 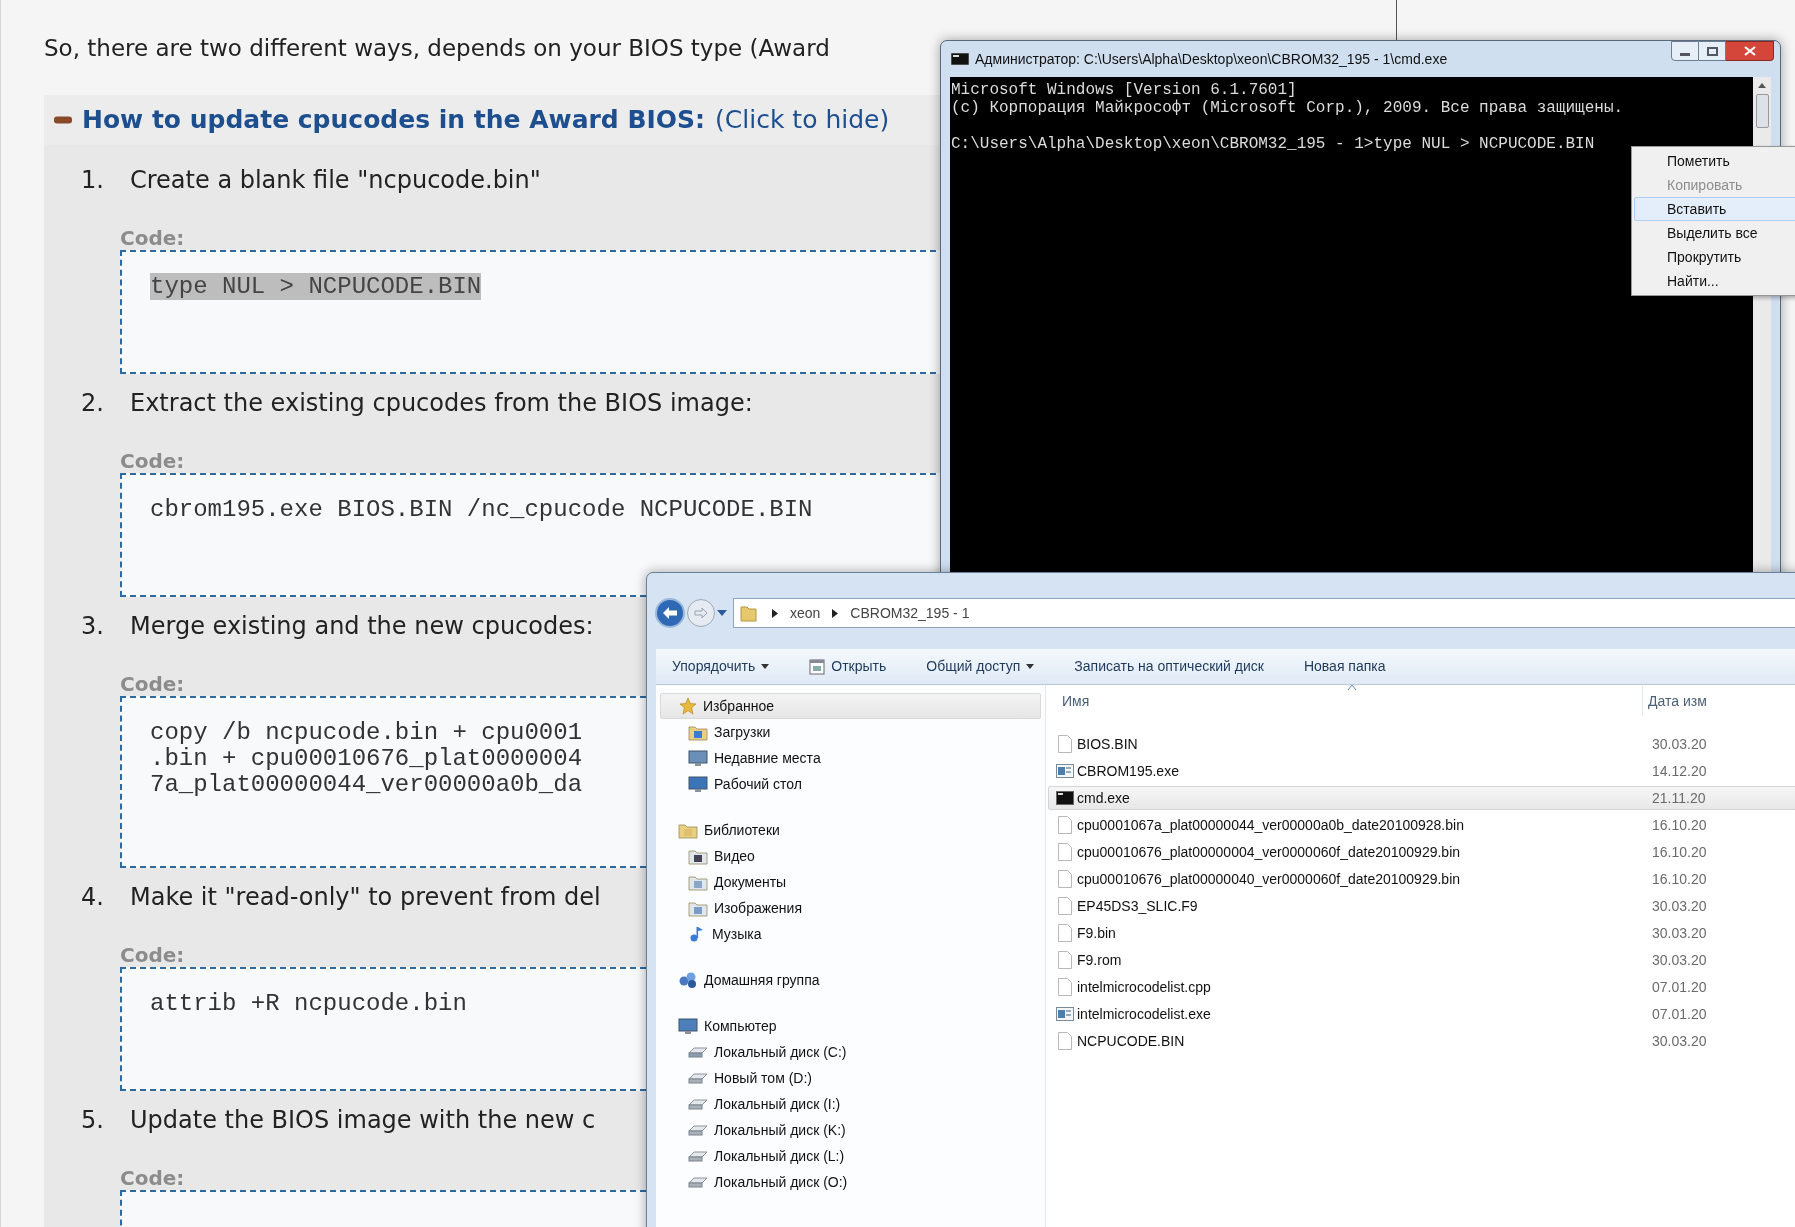 I want to click on file-name: F9.rom, so click(x=1100, y=960).